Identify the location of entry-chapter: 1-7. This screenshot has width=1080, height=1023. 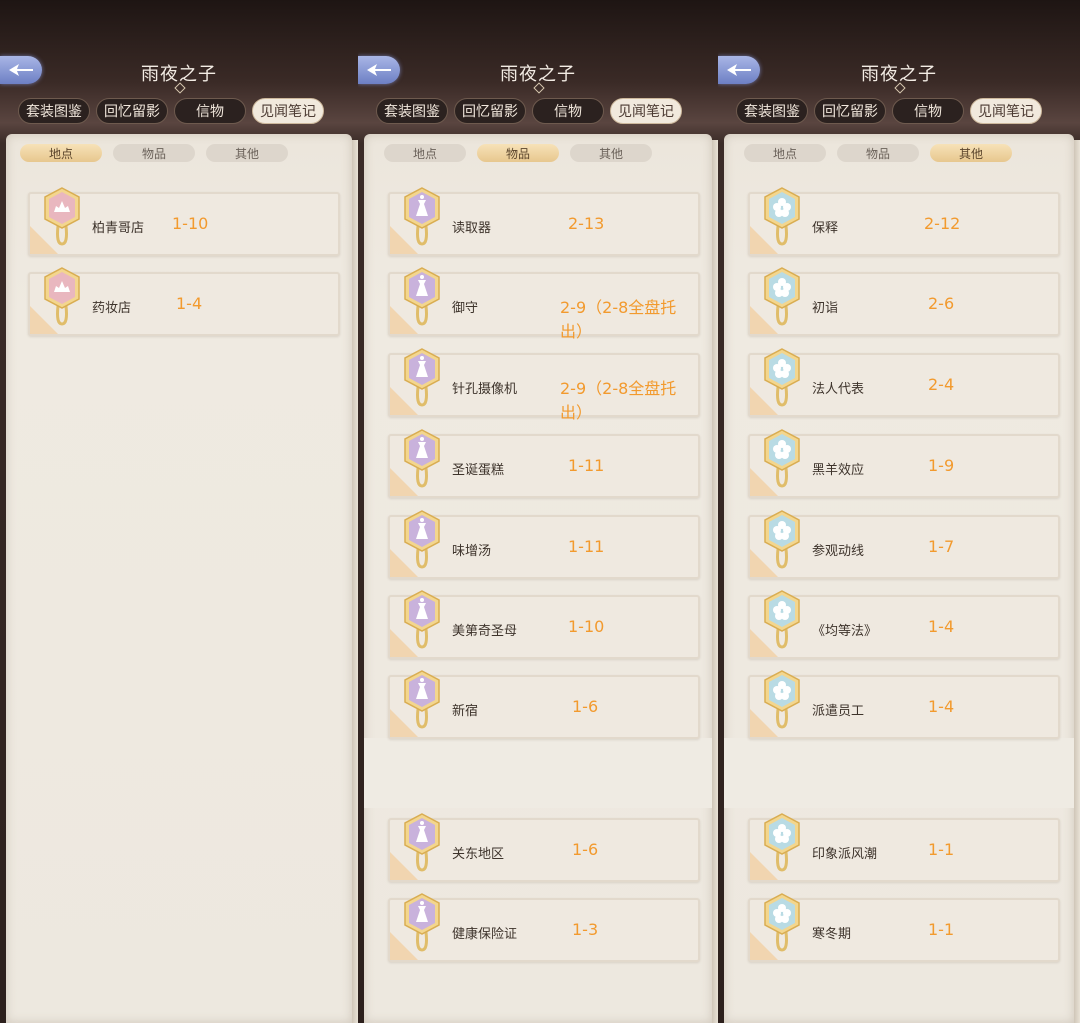
(941, 546).